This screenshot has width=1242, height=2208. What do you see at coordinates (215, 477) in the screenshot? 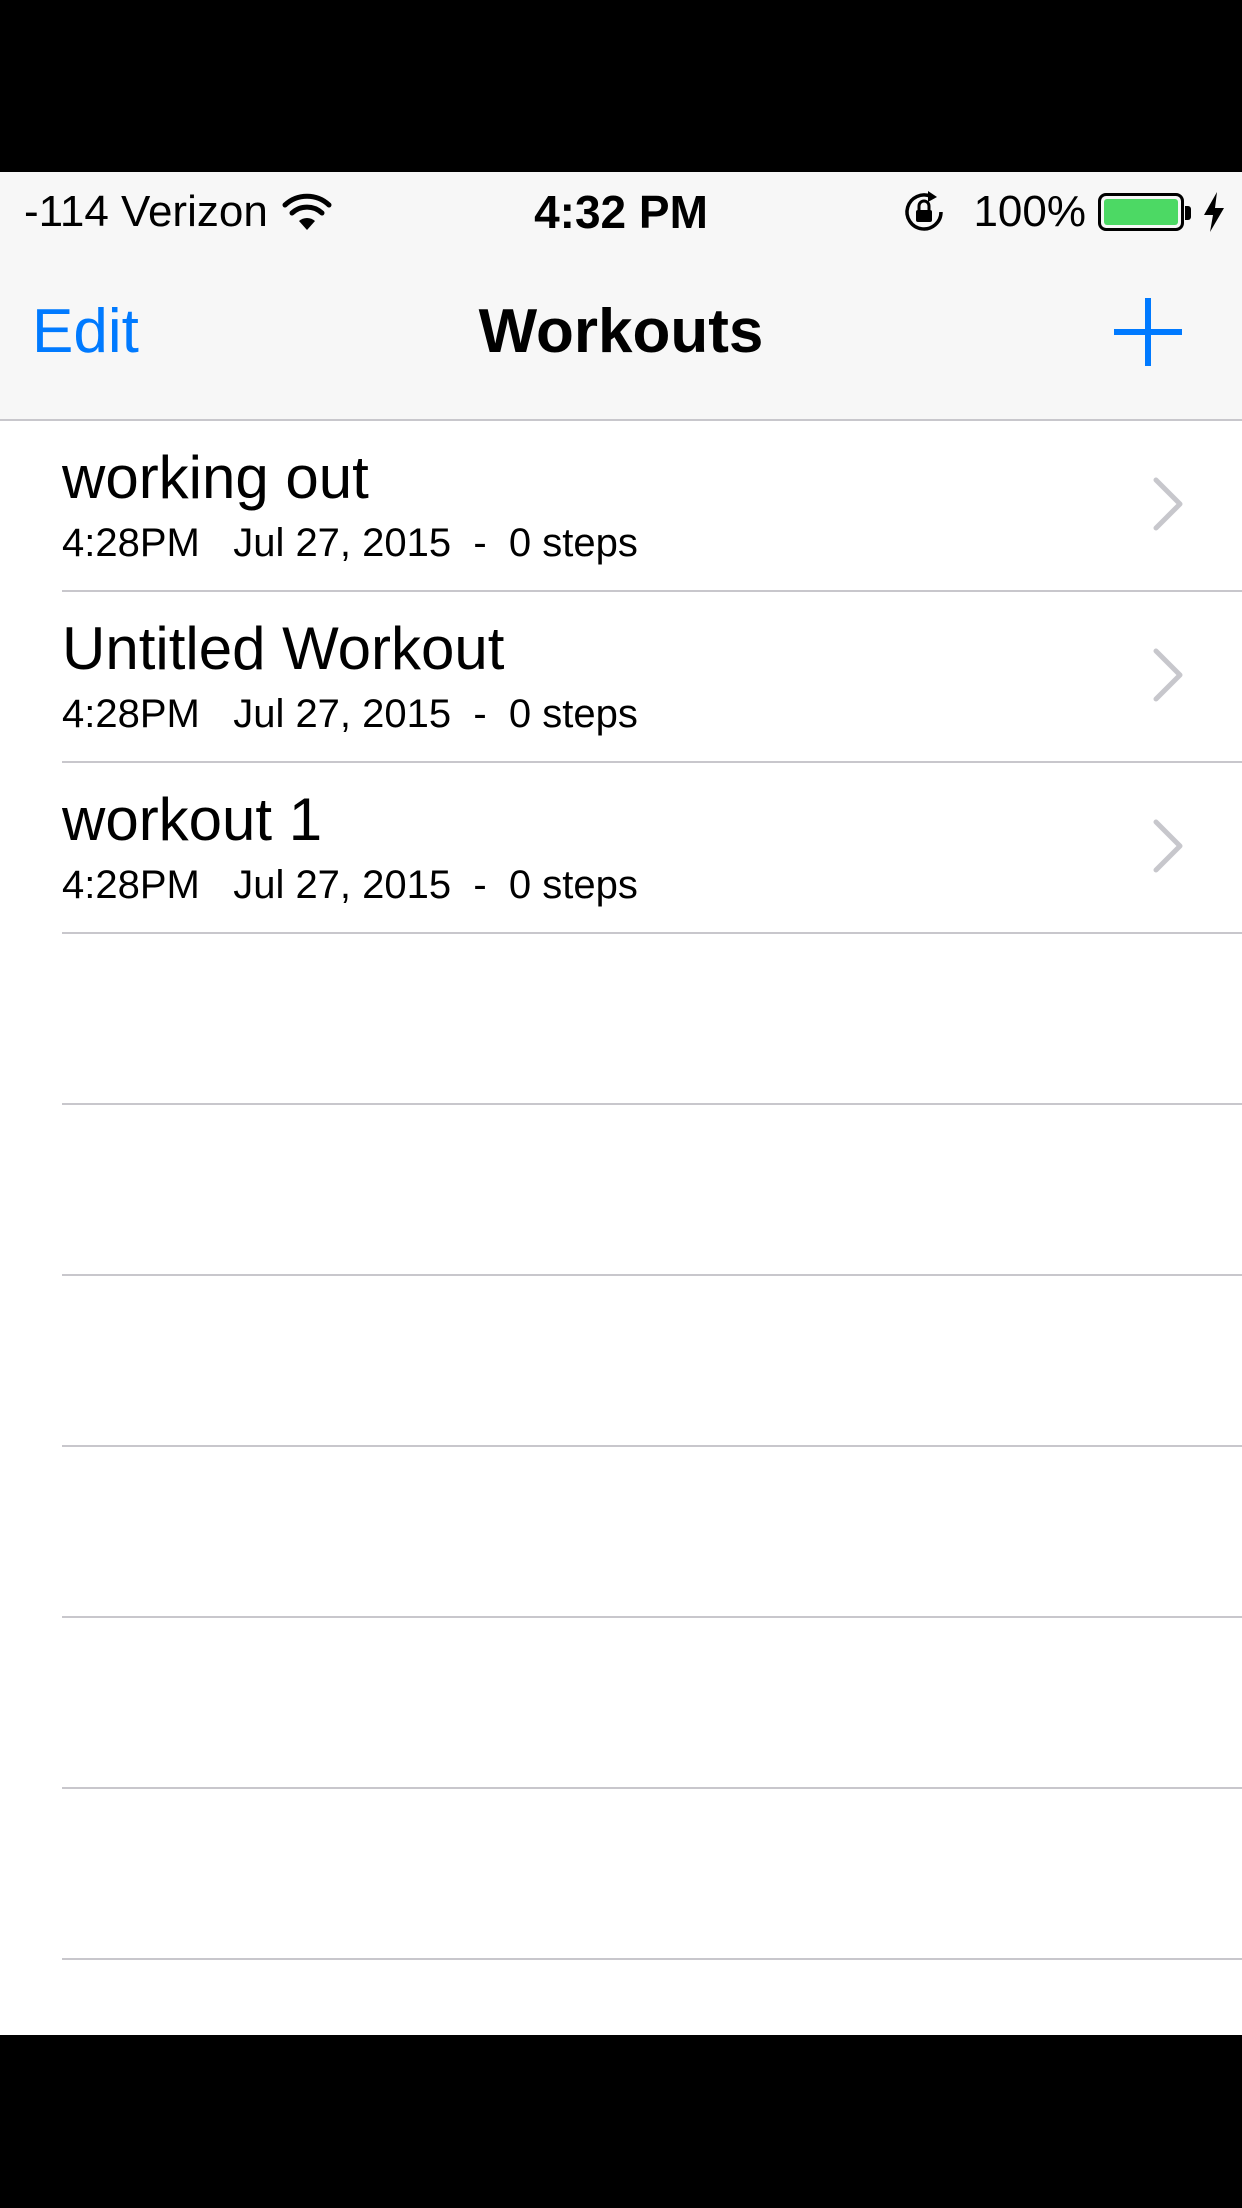
I see `workout-title: working out` at bounding box center [215, 477].